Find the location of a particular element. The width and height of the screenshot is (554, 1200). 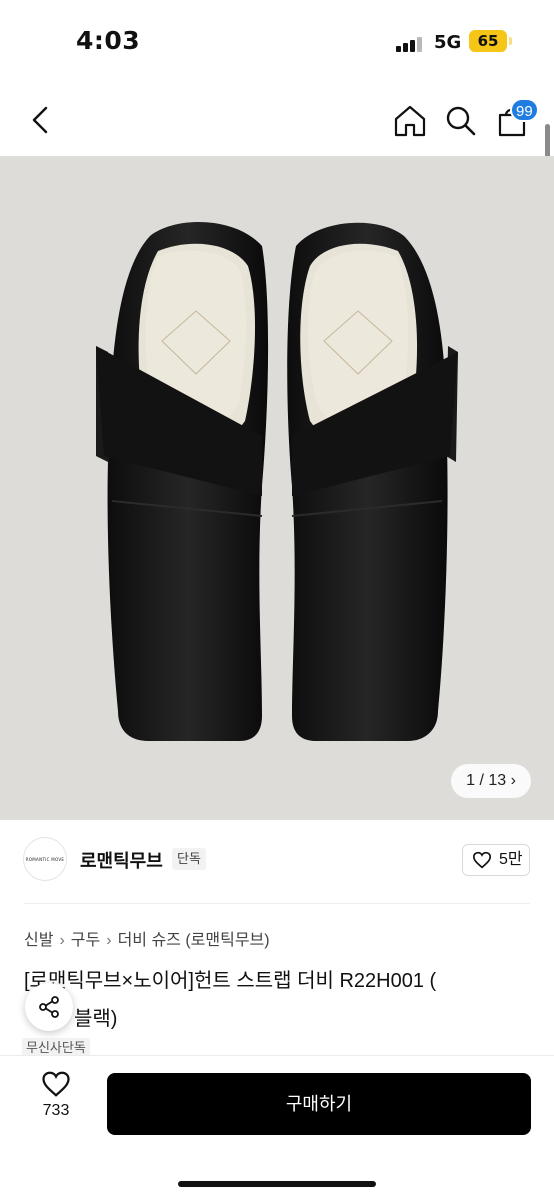

top-nav is located at coordinates (277, 120).